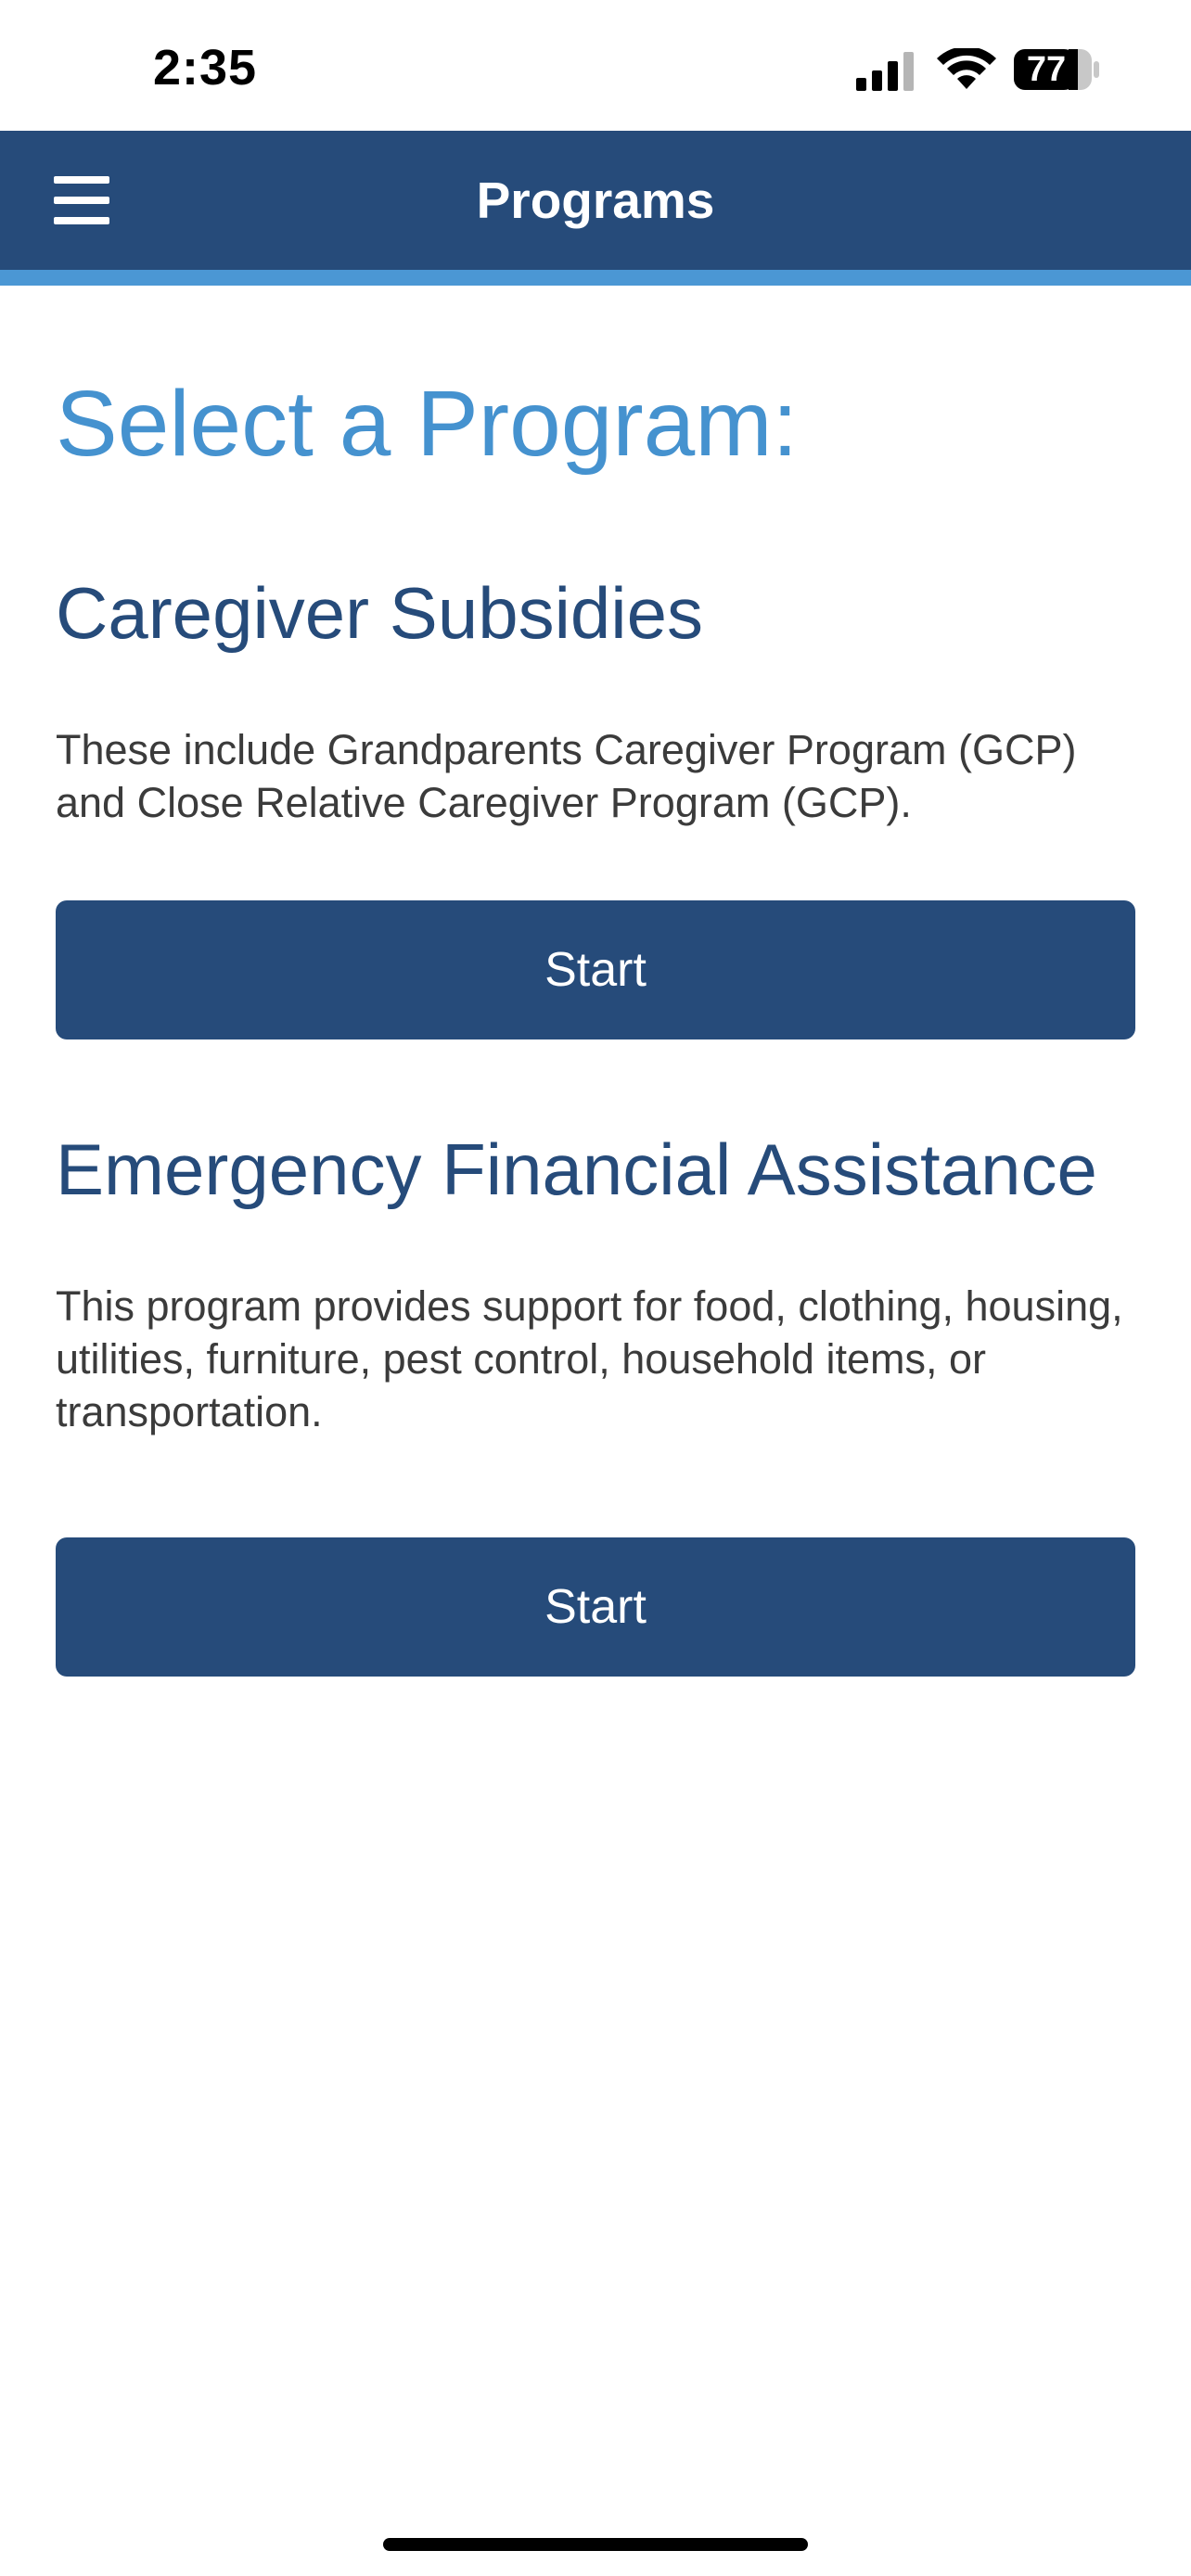 The height and width of the screenshot is (2576, 1191). What do you see at coordinates (595, 2544) in the screenshot?
I see `home-indicator` at bounding box center [595, 2544].